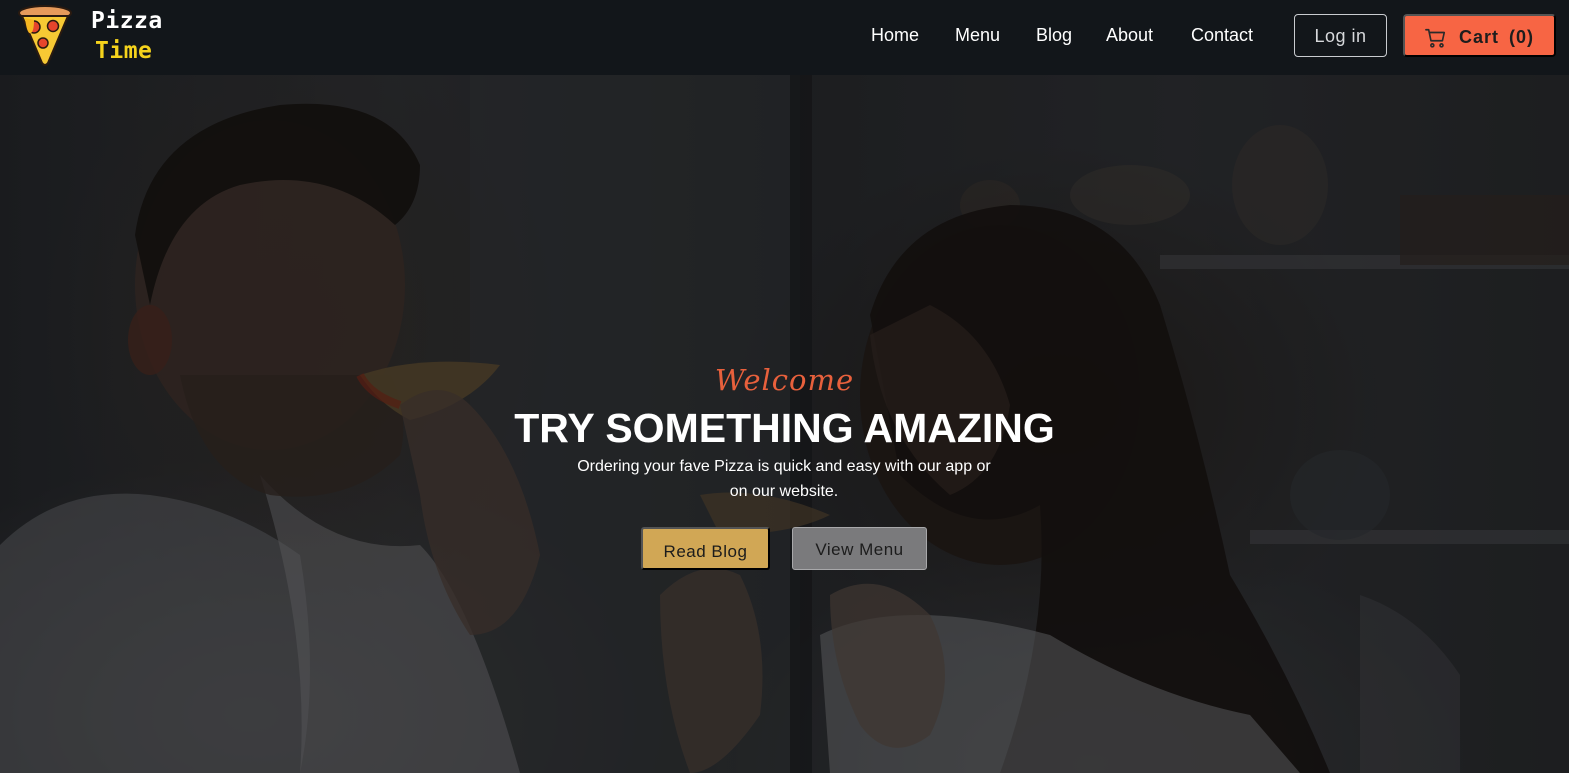  What do you see at coordinates (1521, 37) in the screenshot?
I see `cart-count: (0)` at bounding box center [1521, 37].